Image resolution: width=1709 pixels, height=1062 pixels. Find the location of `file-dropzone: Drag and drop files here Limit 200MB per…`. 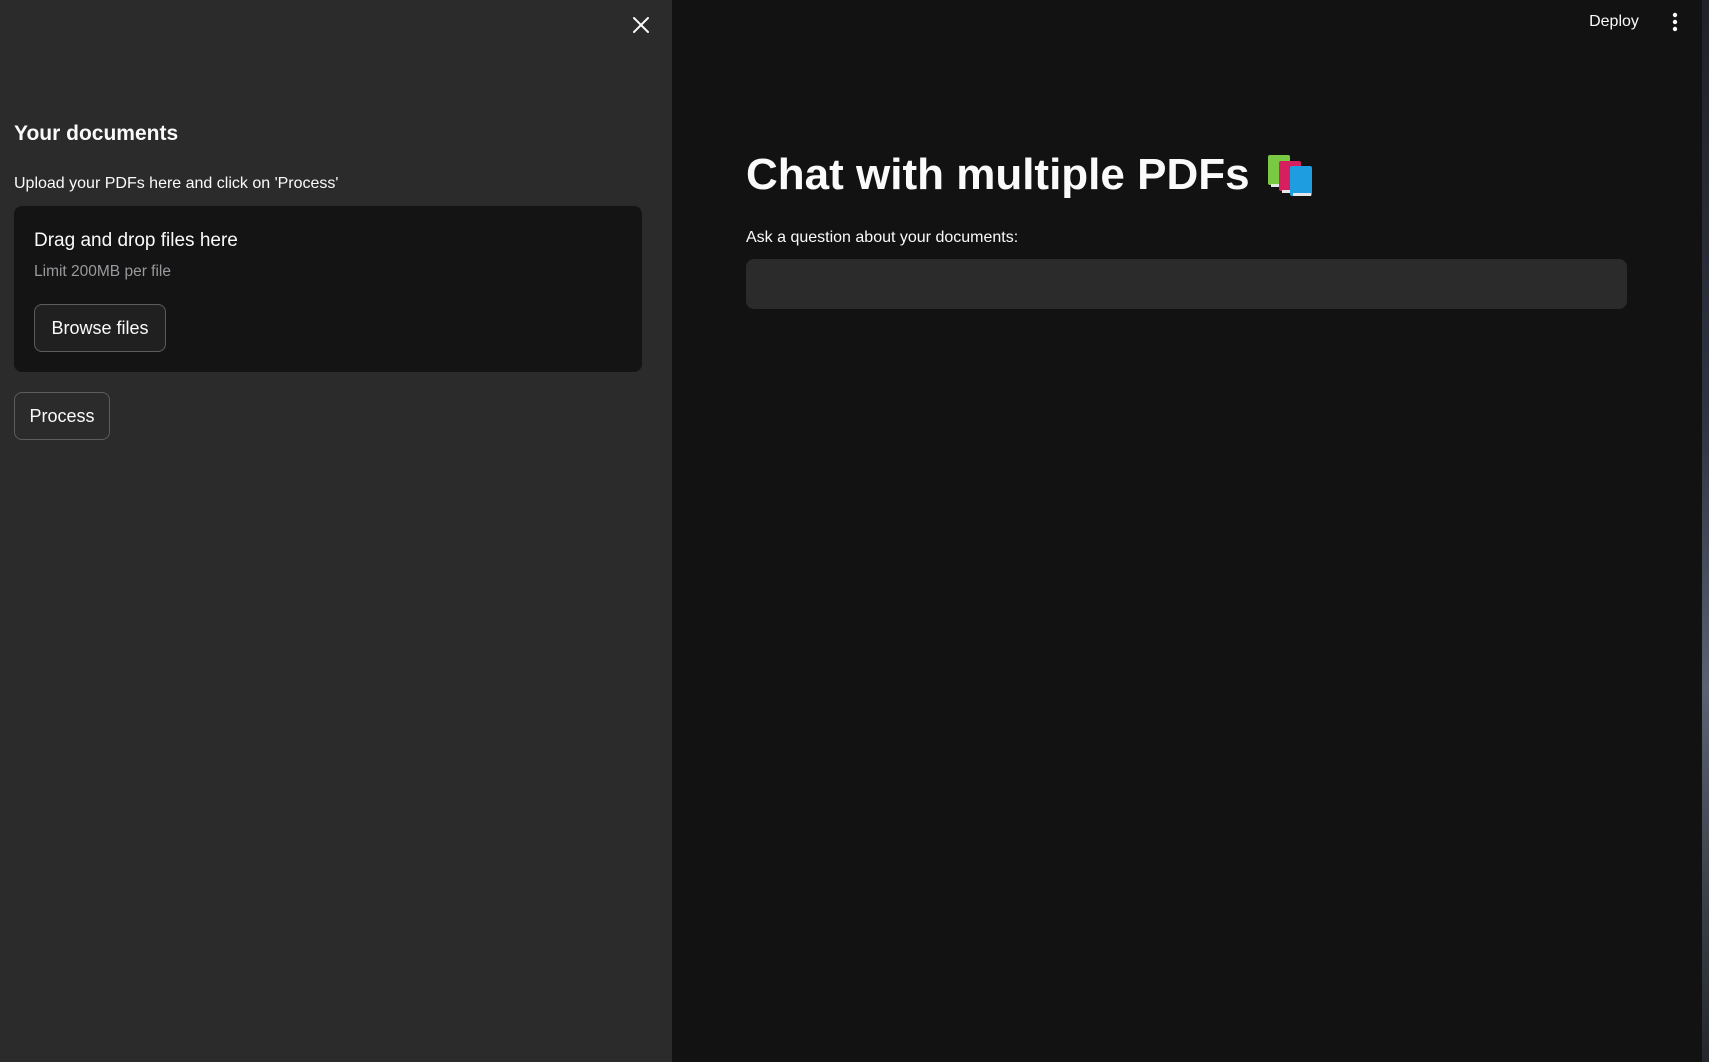

file-dropzone: Drag and drop files here Limit 200MB per… is located at coordinates (328, 289).